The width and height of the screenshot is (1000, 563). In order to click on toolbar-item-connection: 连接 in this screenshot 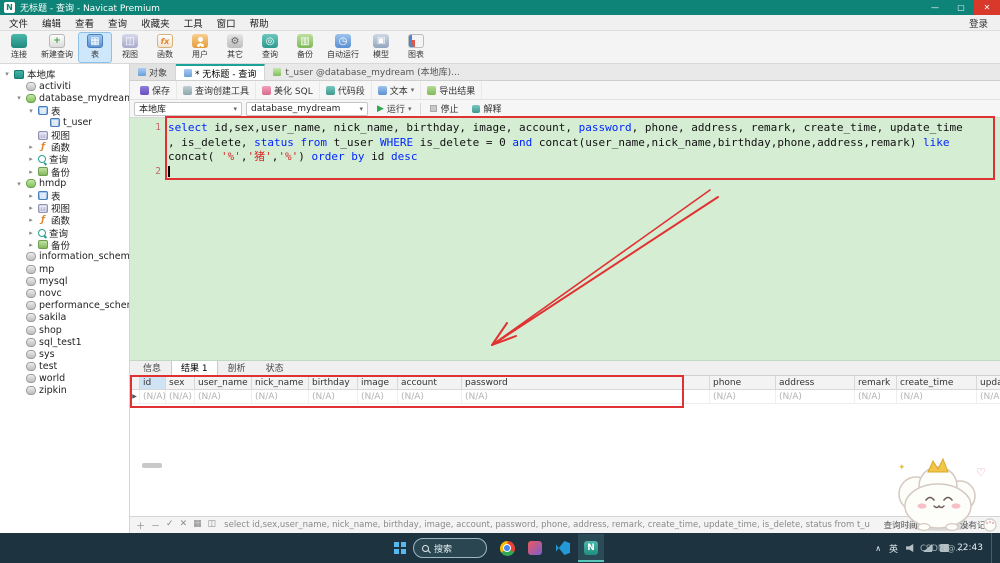, I will do `click(19, 47)`.